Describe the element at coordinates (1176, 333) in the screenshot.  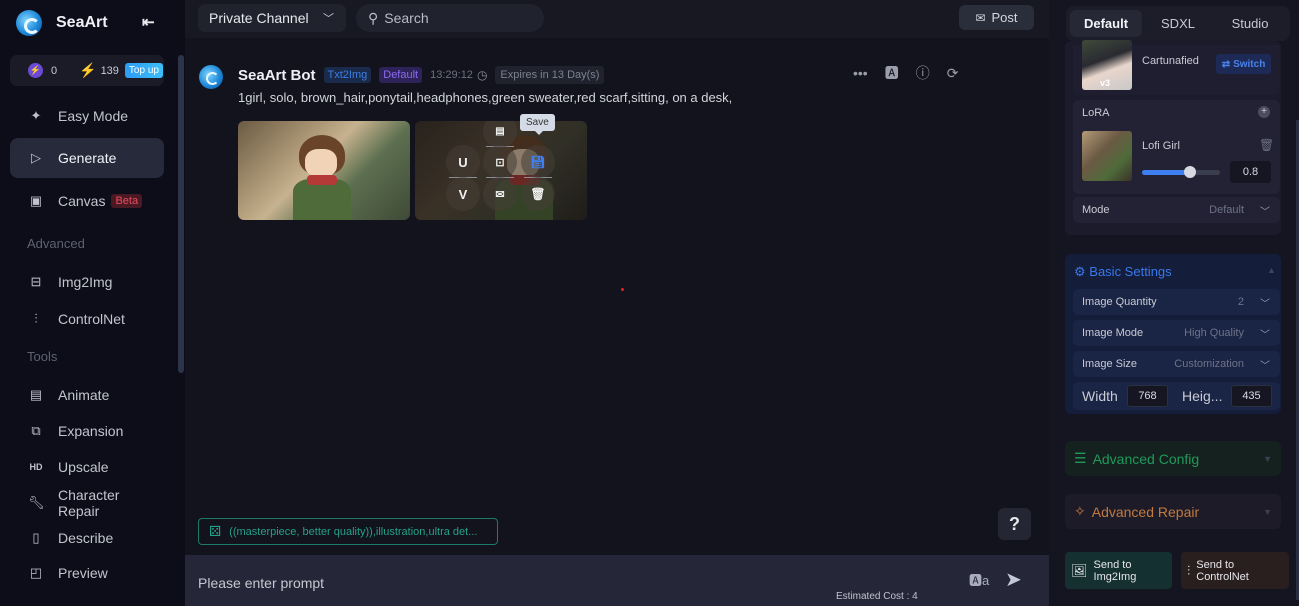
I see `image-mode-select: Image Mode High Quality ﹀` at that location.